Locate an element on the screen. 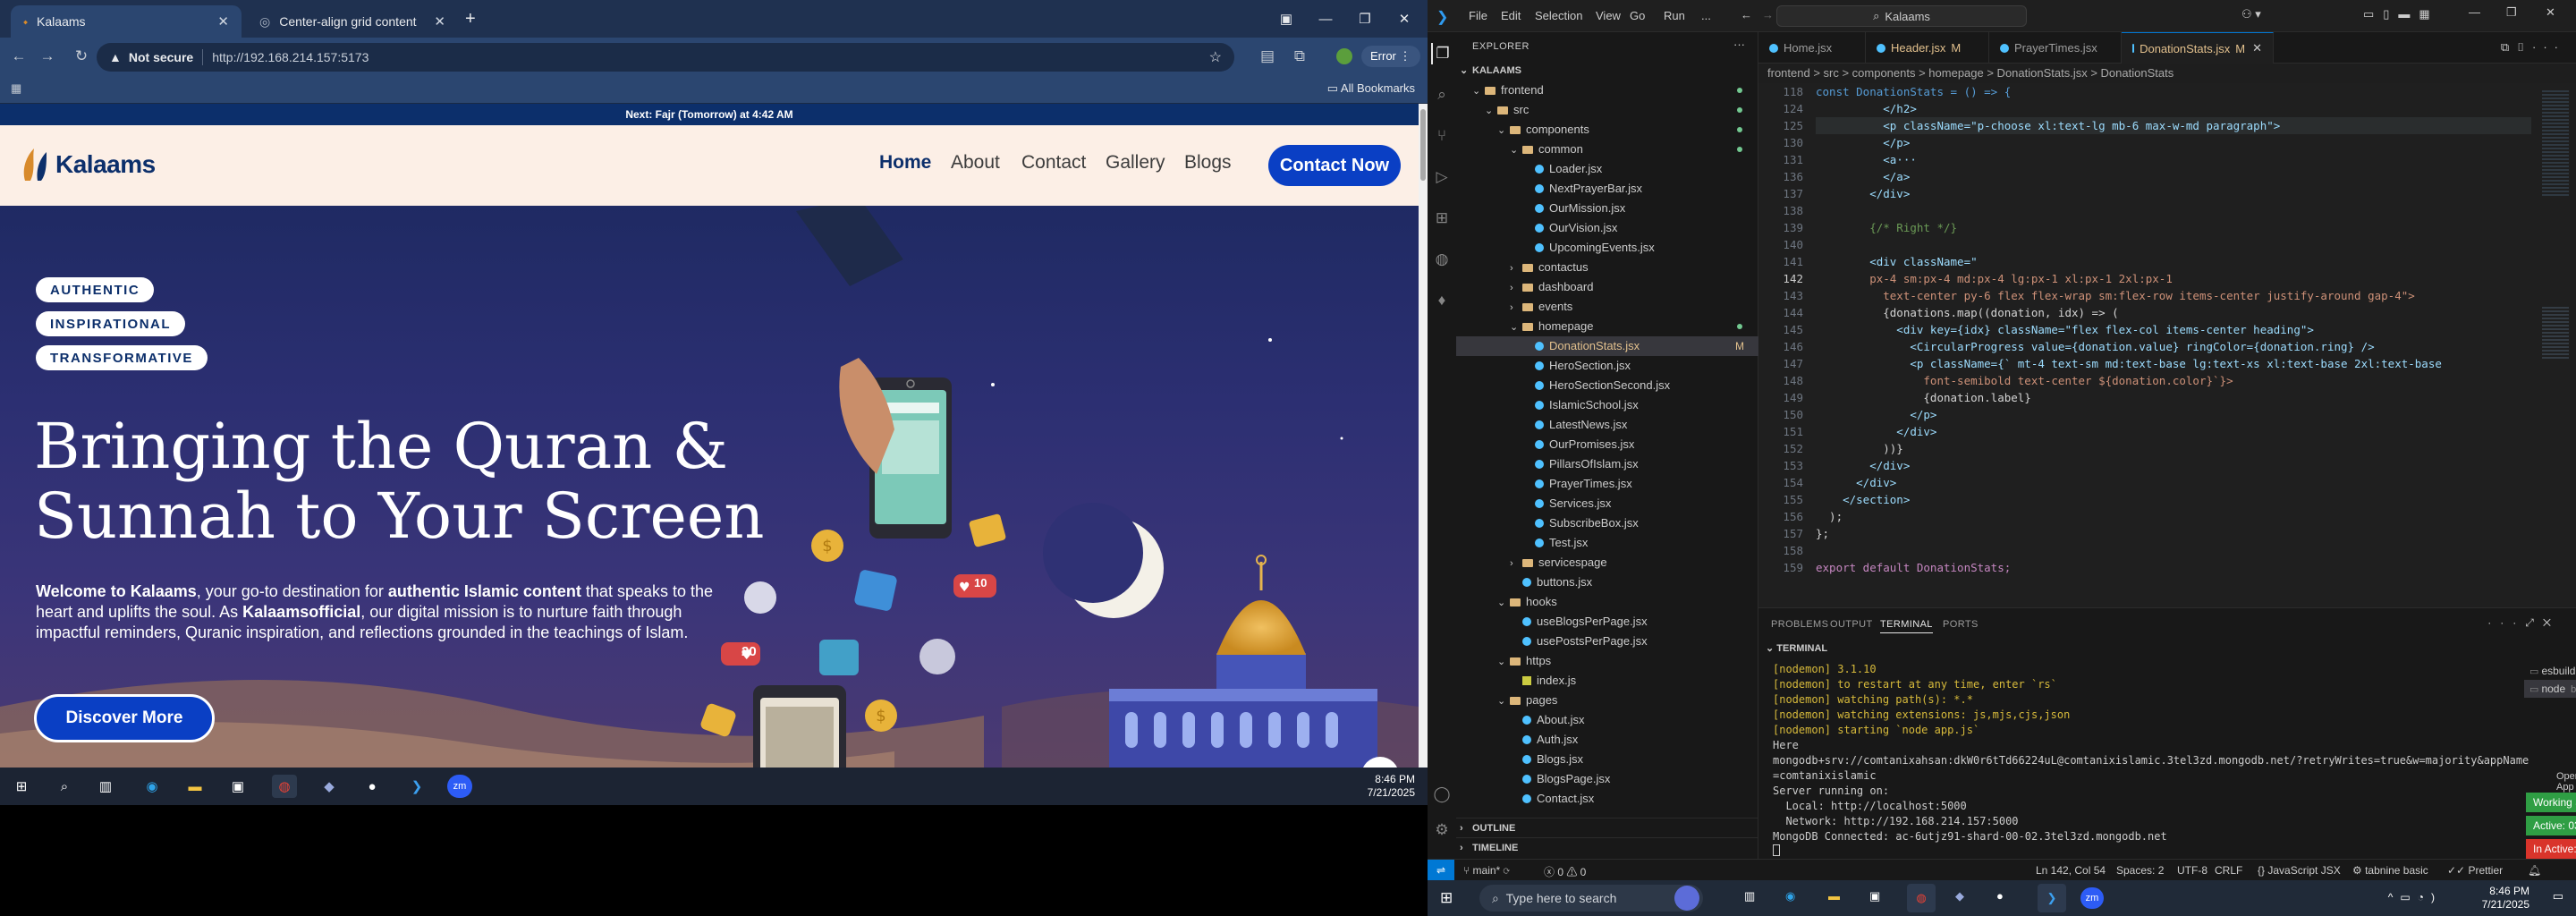  tree-file: HeroSection.jsx is located at coordinates (1607, 366).